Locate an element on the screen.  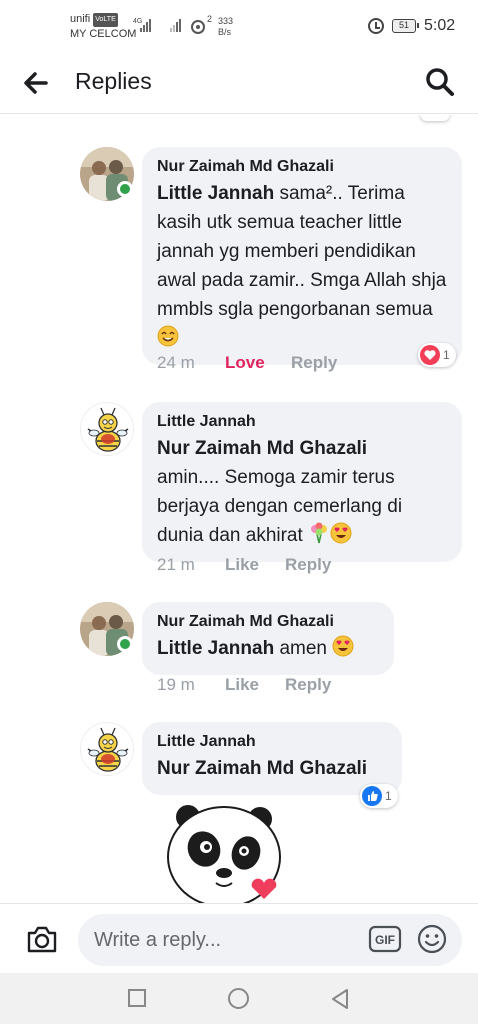
volte-badge: VoLTE is located at coordinates (105, 20).